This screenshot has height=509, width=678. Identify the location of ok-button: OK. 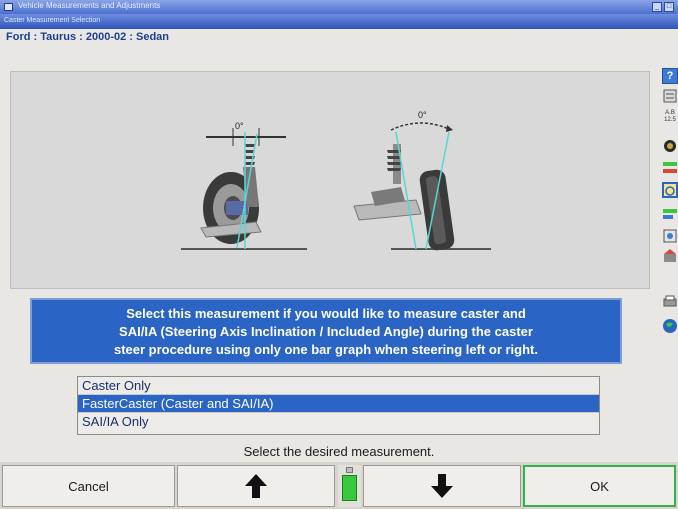
(599, 486).